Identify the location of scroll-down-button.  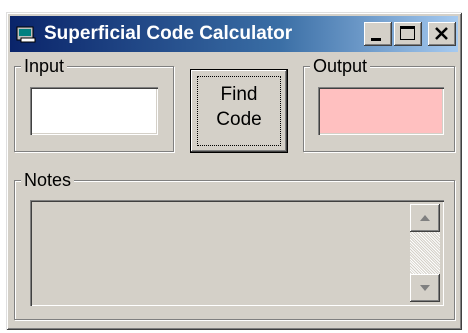
(425, 288).